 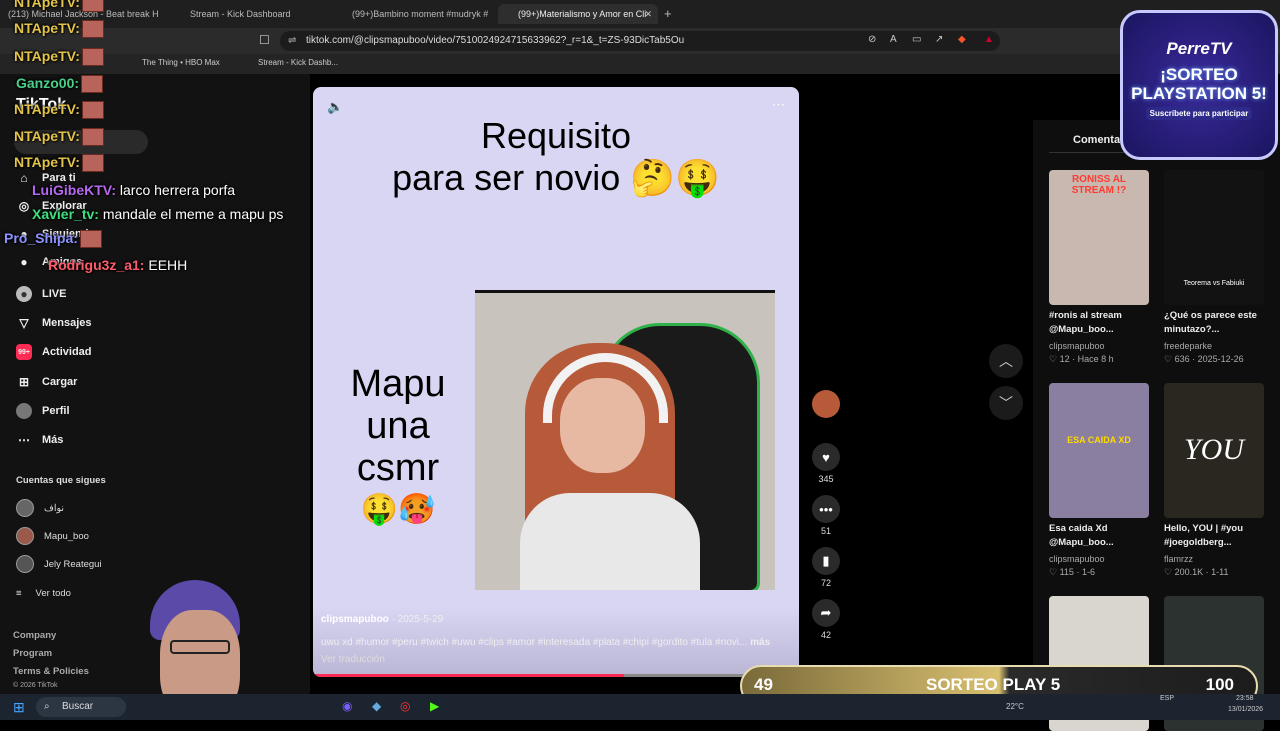 I want to click on tab-tiktok-active: (99+)Materialismo y Amor en Cli ✕, so click(x=578, y=14).